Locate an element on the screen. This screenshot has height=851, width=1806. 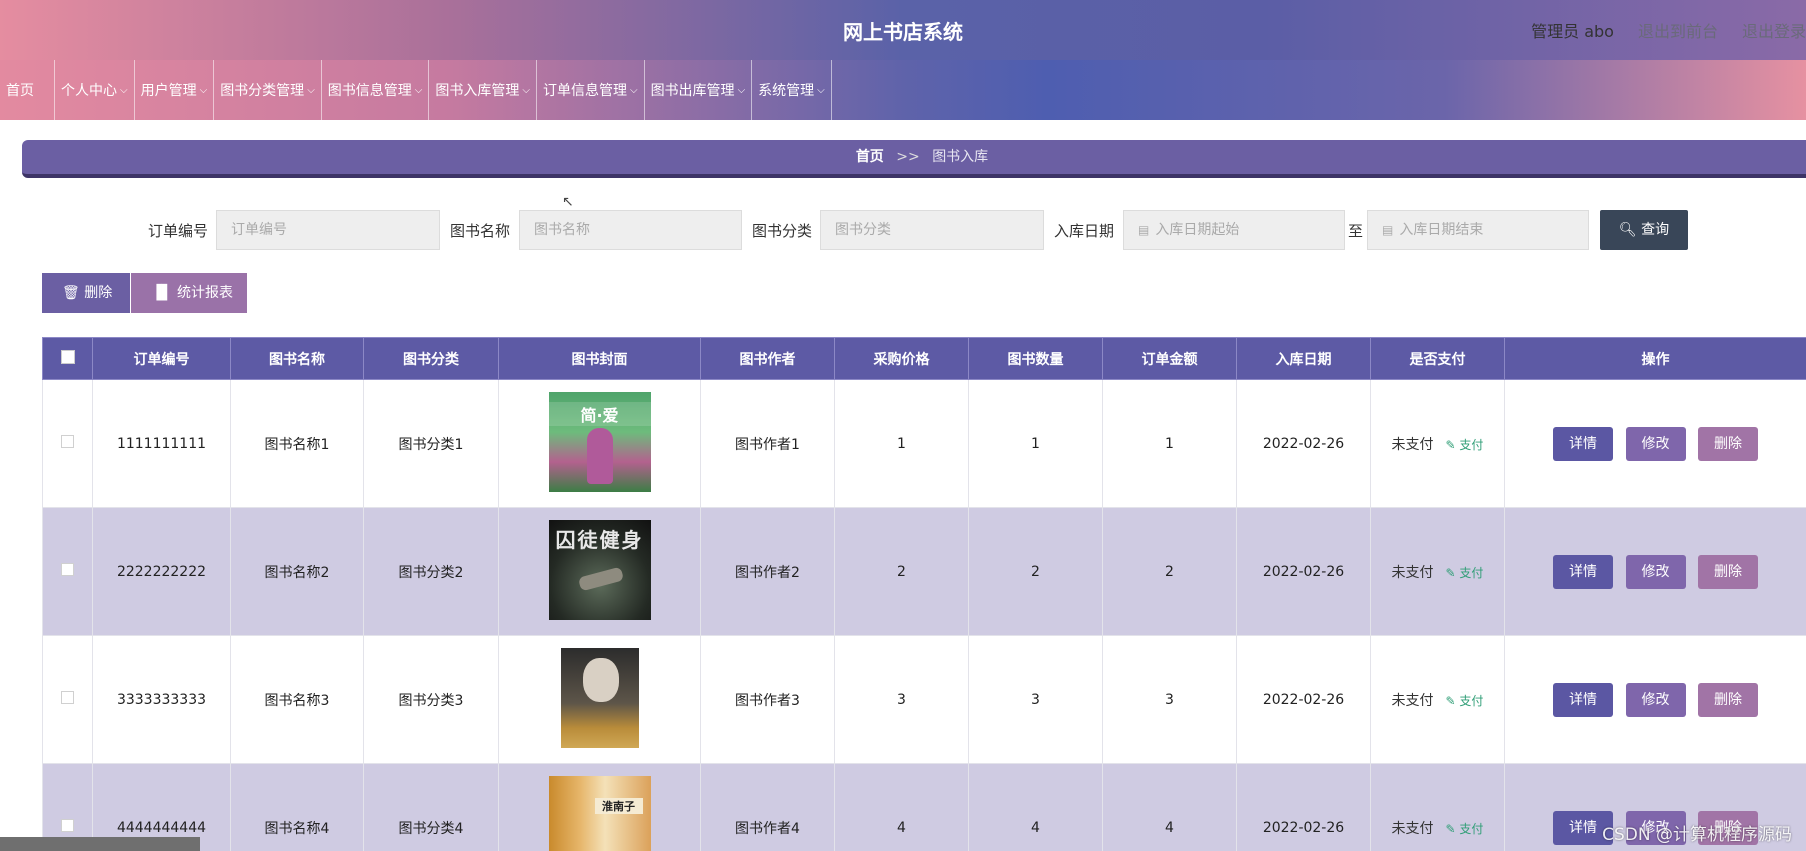
nav-item-personal-center: 个人中心 ⌵ is located at coordinates (95, 90).